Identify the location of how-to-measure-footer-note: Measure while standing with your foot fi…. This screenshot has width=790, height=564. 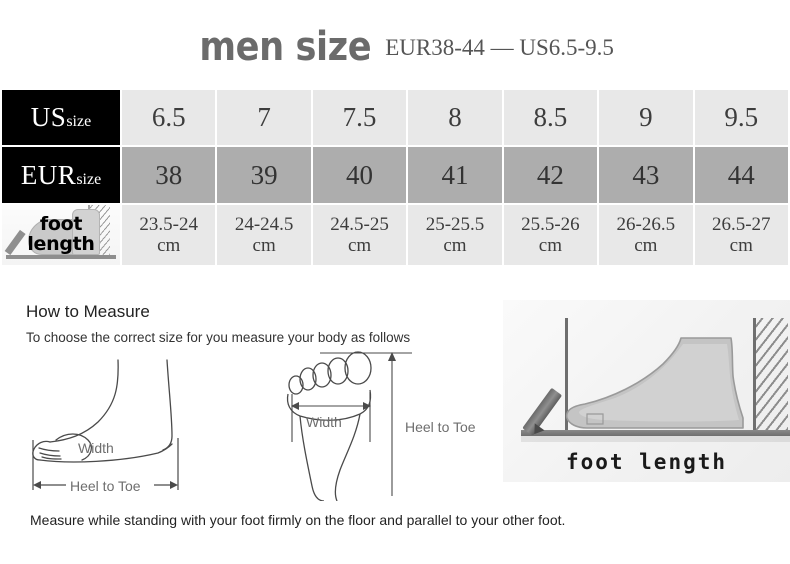
(298, 520).